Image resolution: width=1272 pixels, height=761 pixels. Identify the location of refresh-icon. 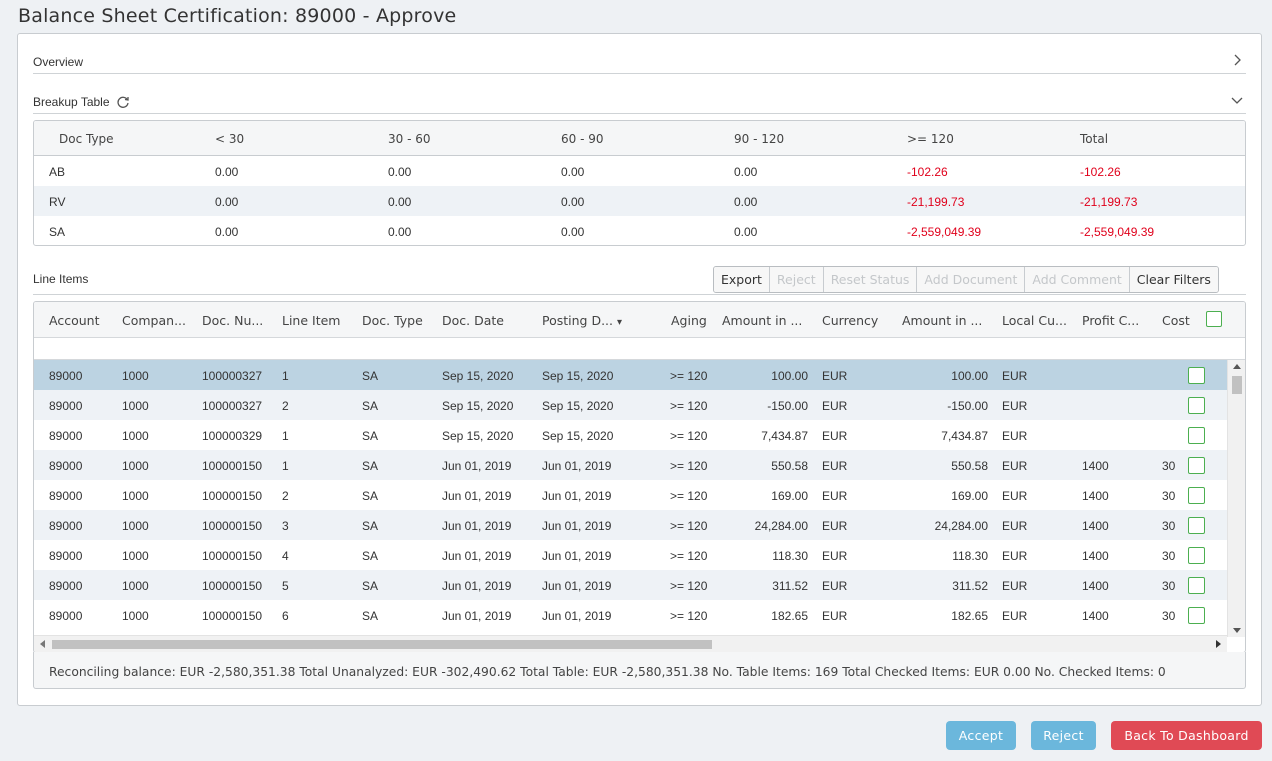
(123, 102).